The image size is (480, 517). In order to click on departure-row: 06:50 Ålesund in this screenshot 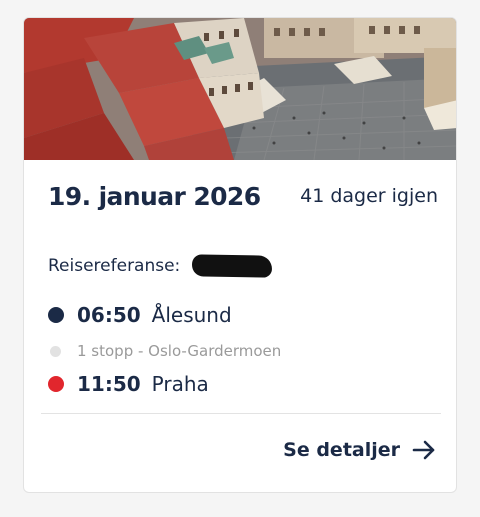, I will do `click(140, 315)`.